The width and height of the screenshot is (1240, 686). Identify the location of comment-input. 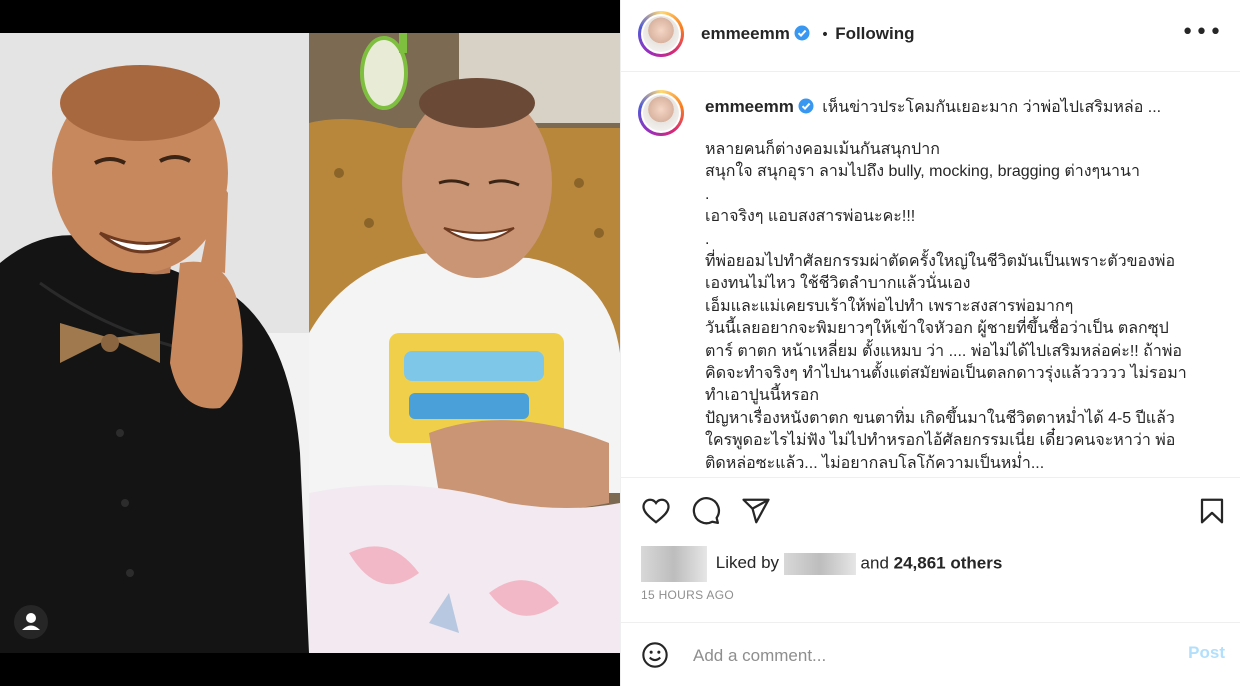
(928, 656).